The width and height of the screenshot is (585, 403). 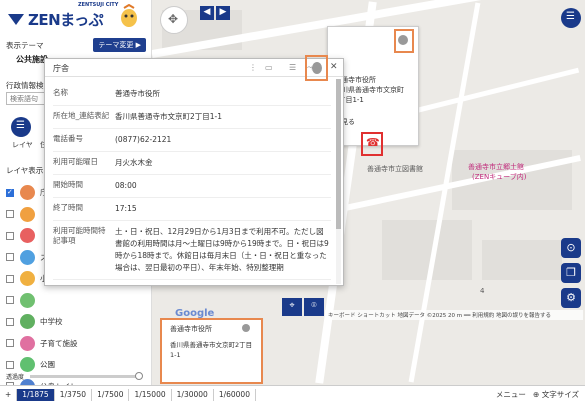 What do you see at coordinates (143, 139) in the screenshot?
I see `info-row-value: (0877)62-2121` at bounding box center [143, 139].